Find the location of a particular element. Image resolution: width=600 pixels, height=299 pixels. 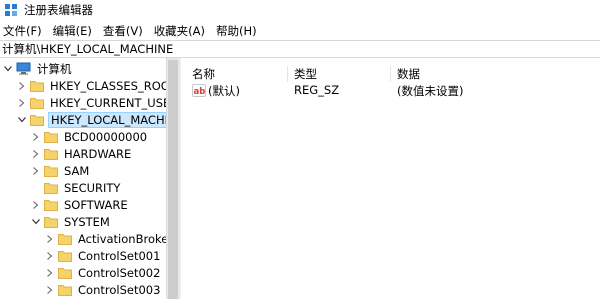

tree-node-controlset001: ControlSet001 is located at coordinates (103, 255).